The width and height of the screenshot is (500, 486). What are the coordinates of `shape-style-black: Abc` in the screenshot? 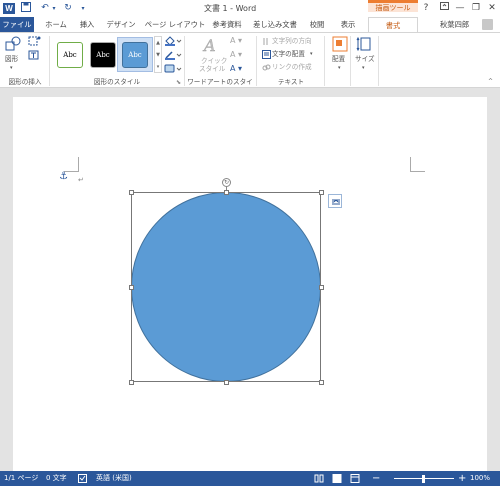 It's located at (103, 55).